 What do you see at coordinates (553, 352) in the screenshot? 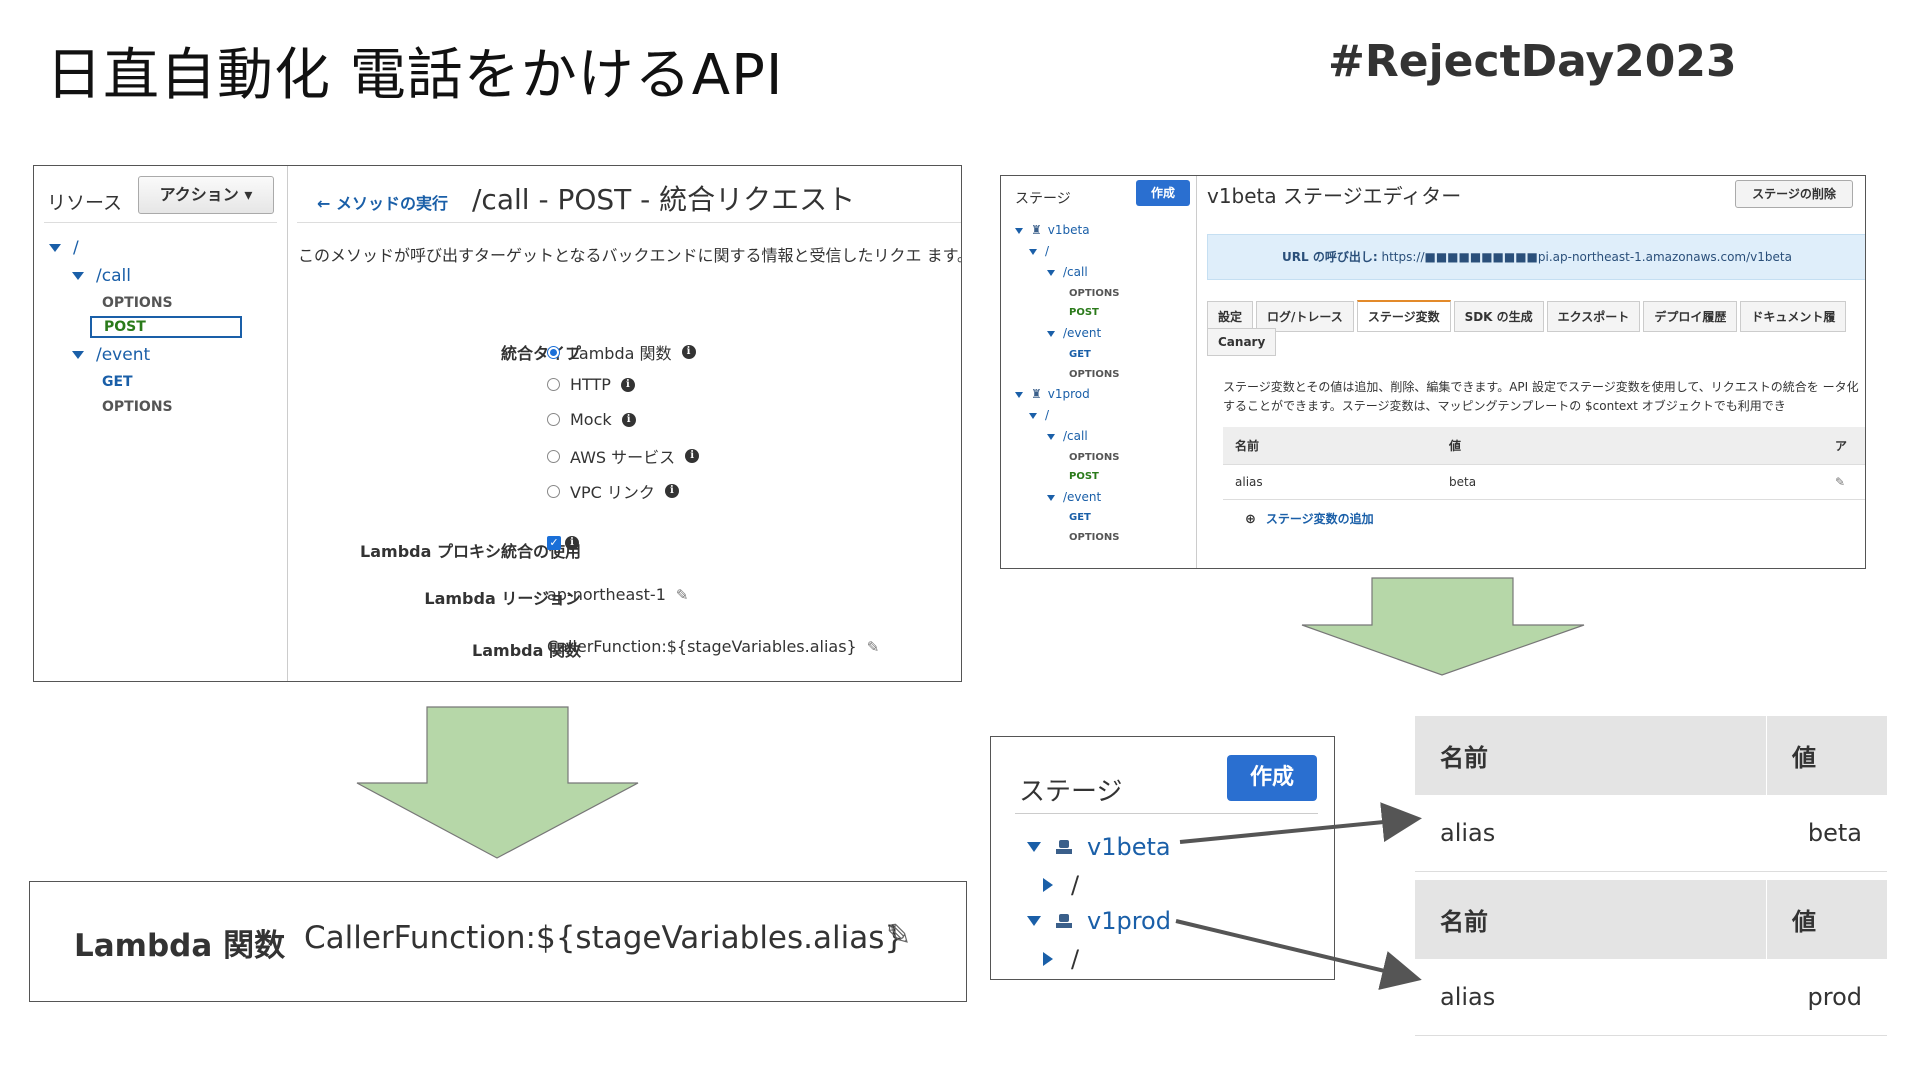
I see `radio-checked-icon` at bounding box center [553, 352].